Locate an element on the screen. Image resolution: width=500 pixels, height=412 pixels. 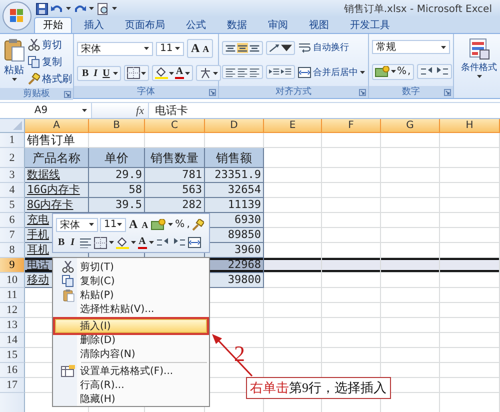
column-header: A is located at coordinates (57, 126).